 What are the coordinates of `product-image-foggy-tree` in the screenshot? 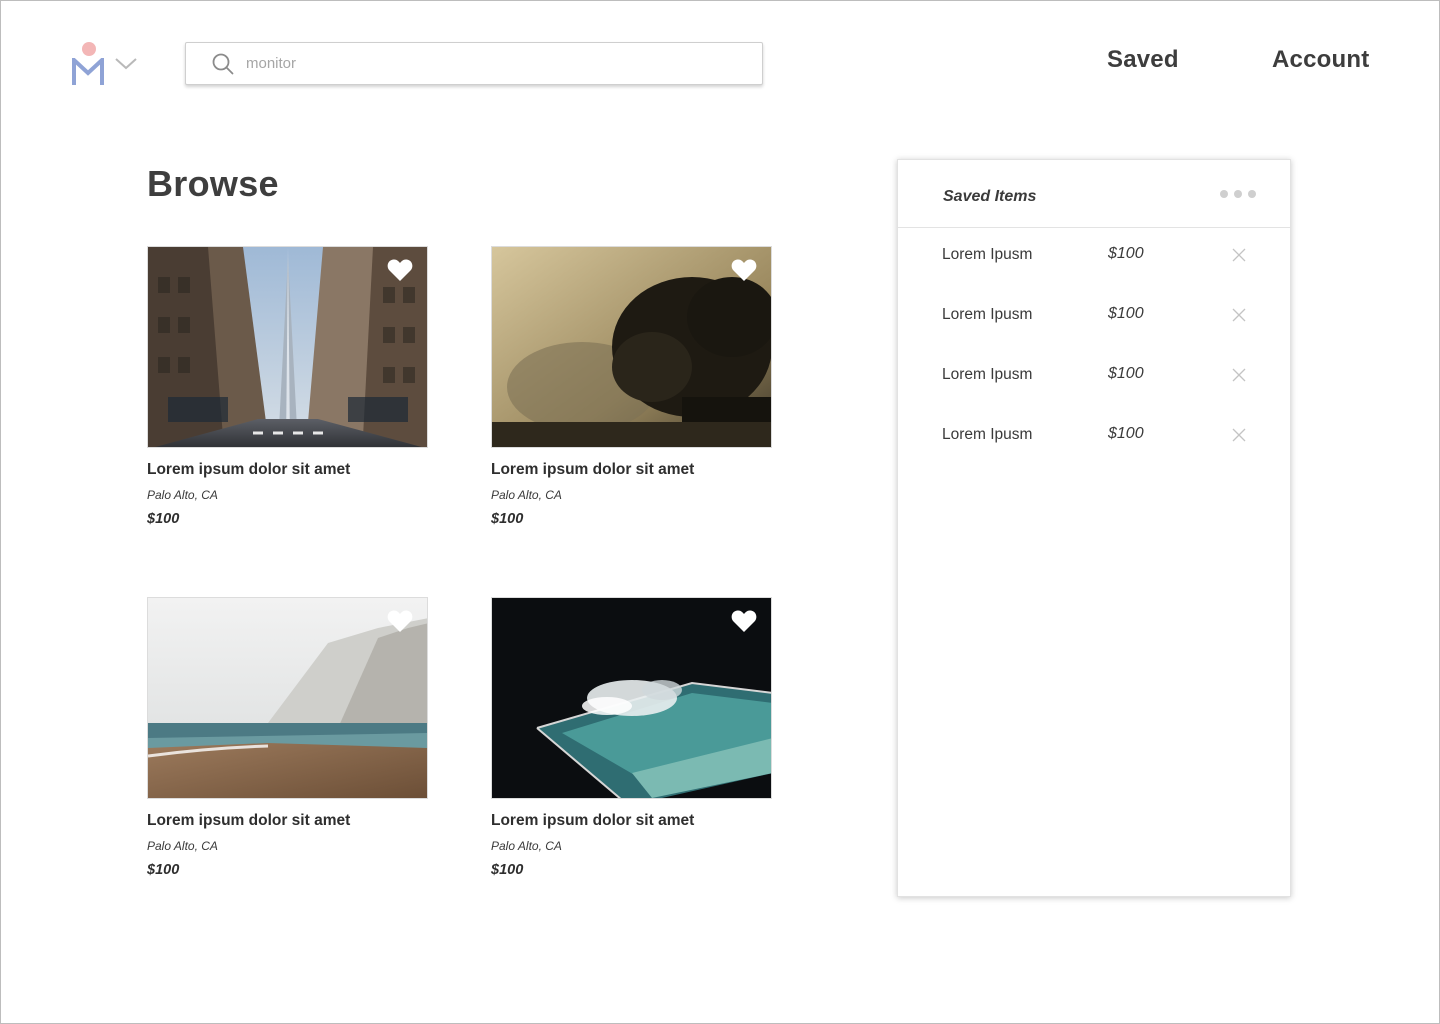 It's located at (631, 347).